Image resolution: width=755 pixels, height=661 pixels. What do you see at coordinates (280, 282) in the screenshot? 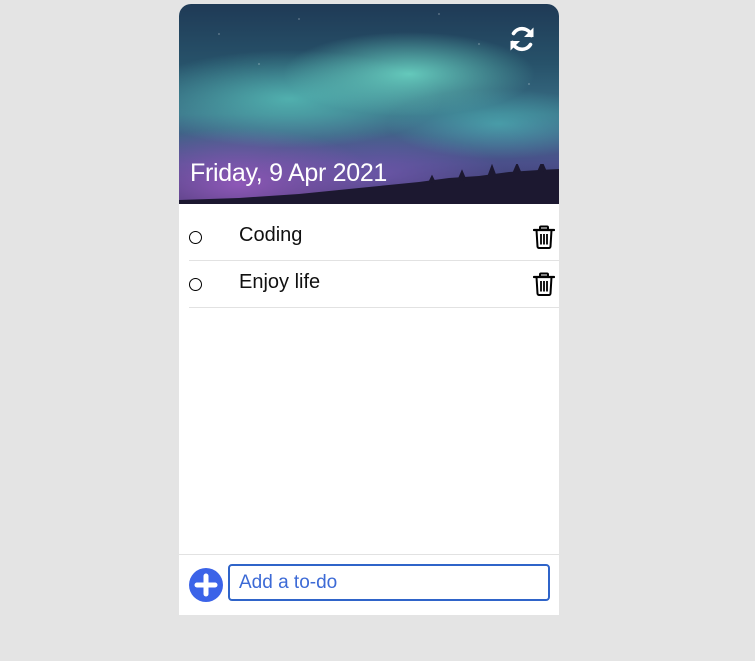
I see `todo-label: Enjoy life` at bounding box center [280, 282].